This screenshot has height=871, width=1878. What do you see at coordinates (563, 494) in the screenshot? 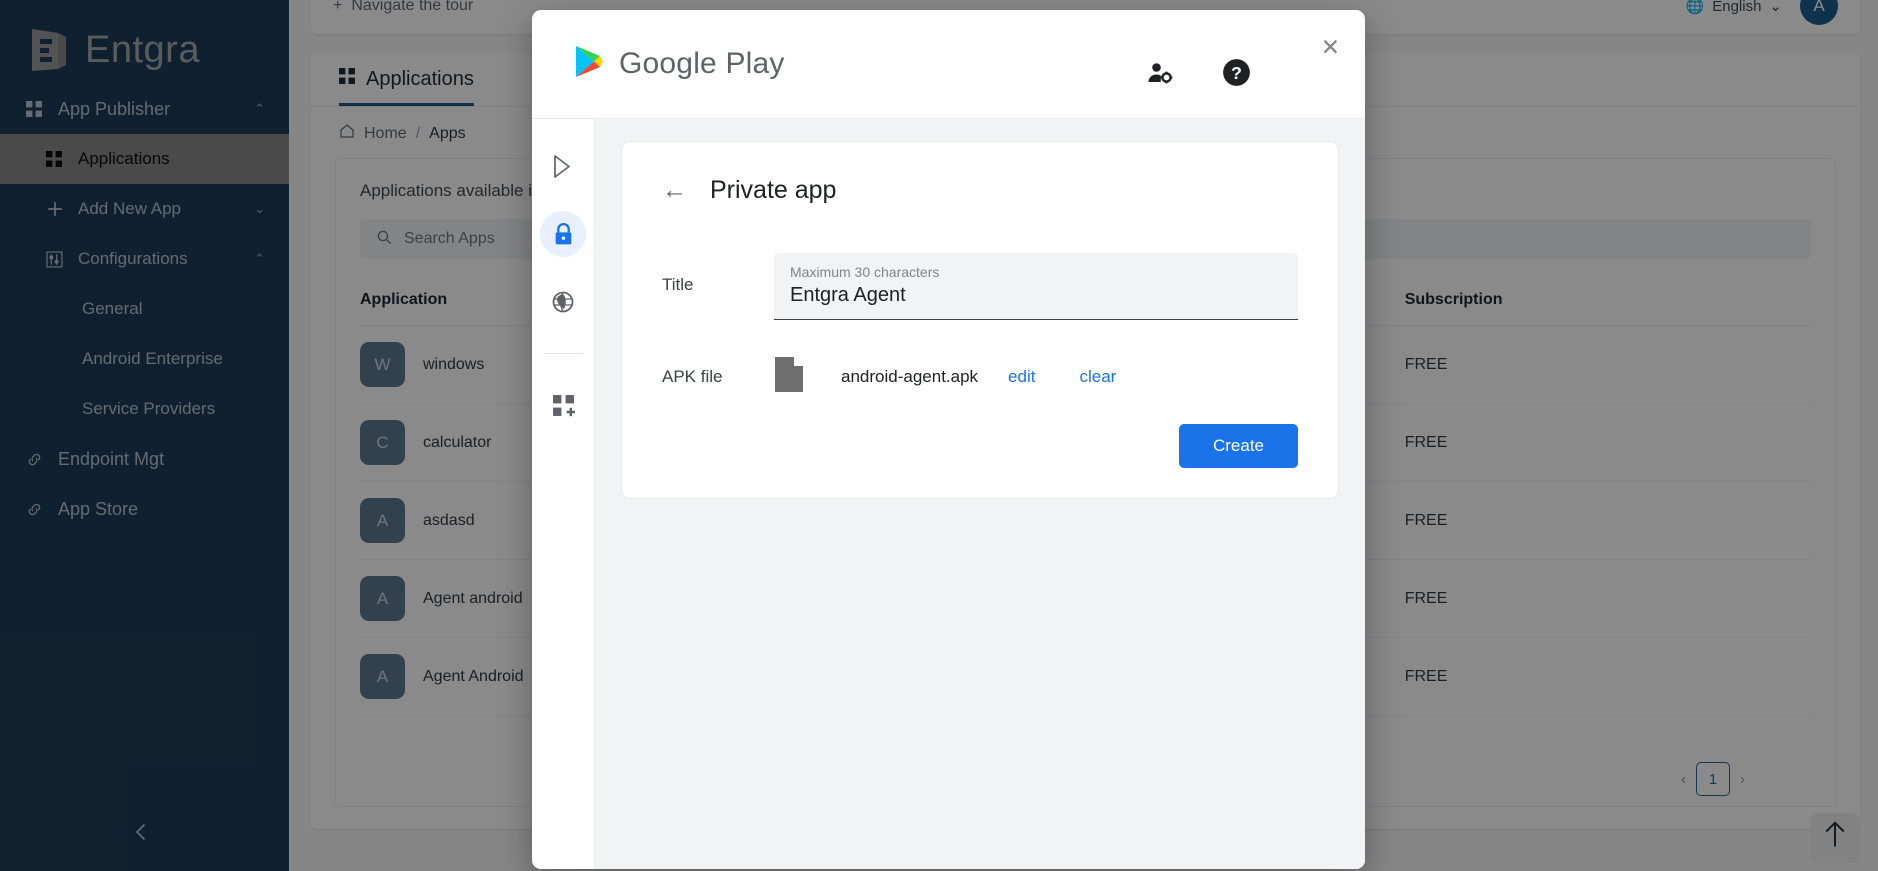
I see `modal-side-rail` at bounding box center [563, 494].